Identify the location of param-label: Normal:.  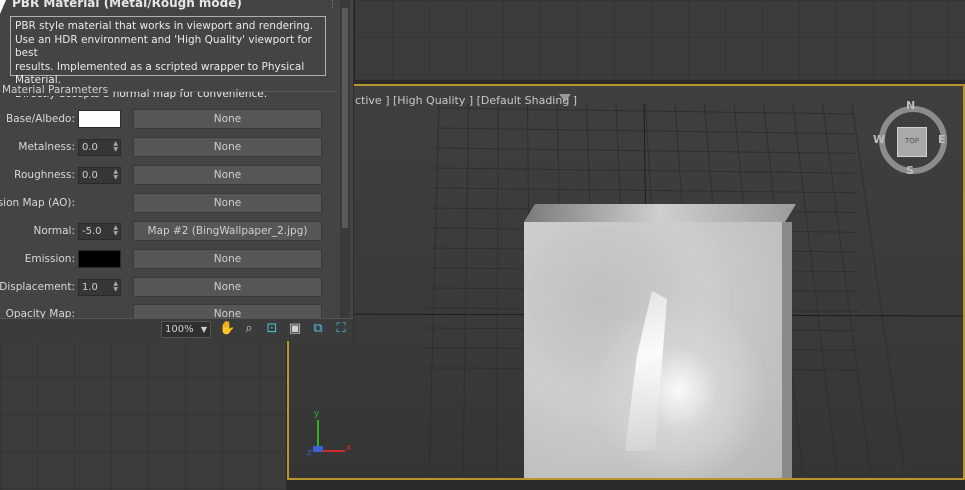
(54, 231).